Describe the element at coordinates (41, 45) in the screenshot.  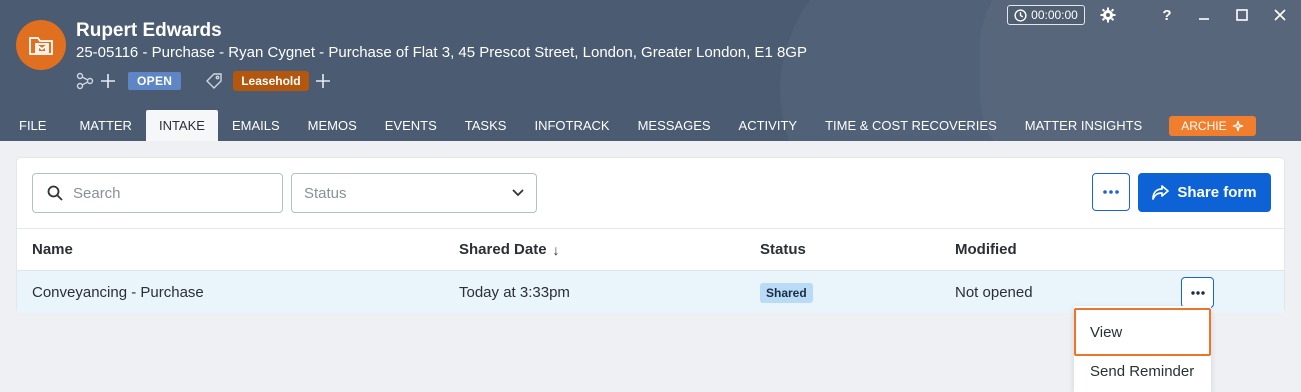
I see `matter-folder-icon` at that location.